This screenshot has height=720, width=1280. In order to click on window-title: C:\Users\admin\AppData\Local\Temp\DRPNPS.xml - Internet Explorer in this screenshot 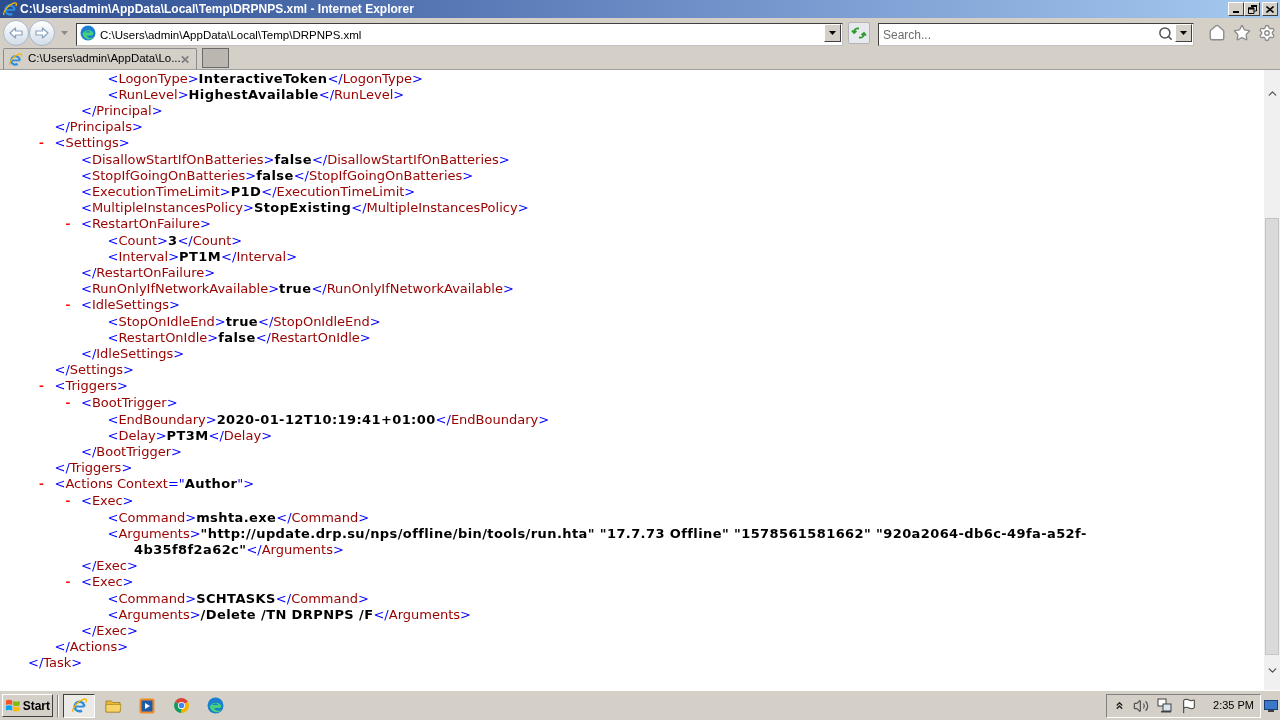, I will do `click(217, 9)`.